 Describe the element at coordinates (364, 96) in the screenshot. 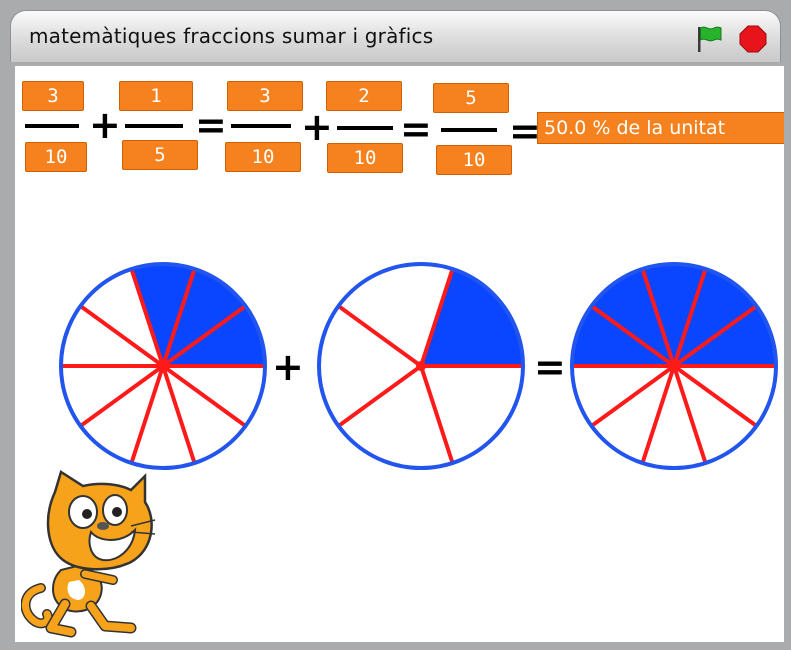

I see `fraction-4-numerator: 2` at that location.